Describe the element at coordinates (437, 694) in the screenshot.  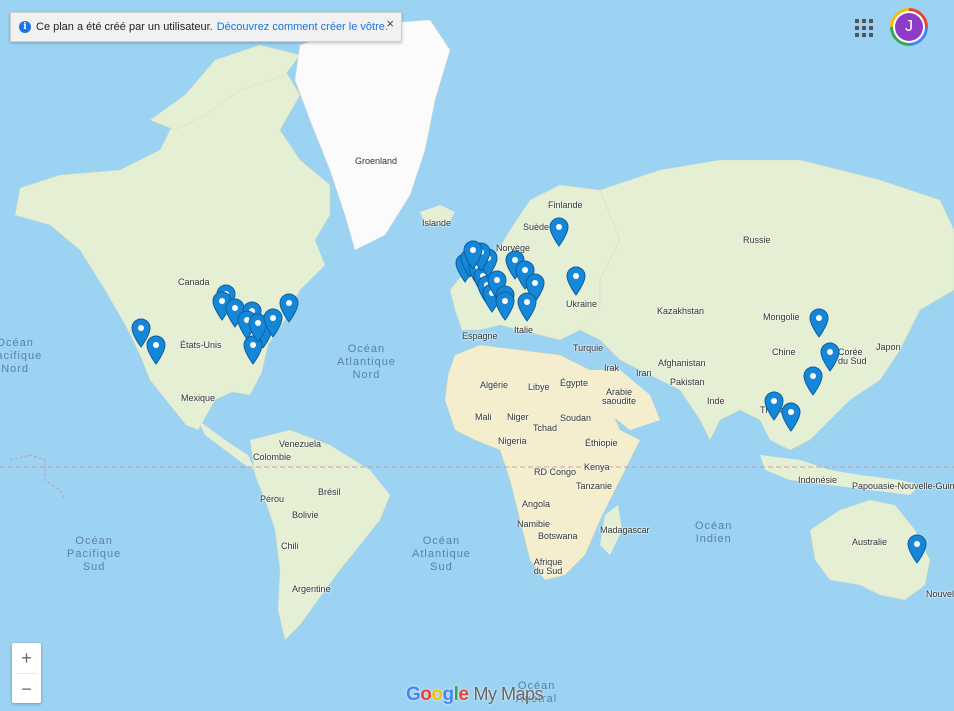
I see `google-wordmark: Google` at that location.